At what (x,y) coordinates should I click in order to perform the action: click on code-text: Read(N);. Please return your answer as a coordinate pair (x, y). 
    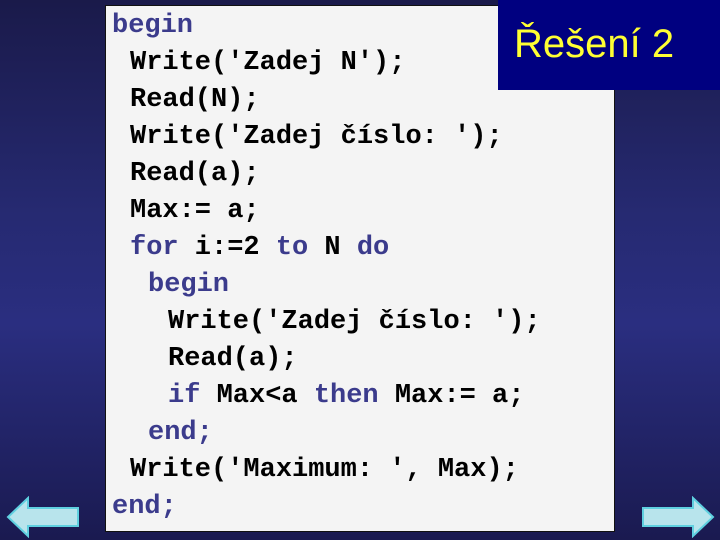
    Looking at the image, I should click on (195, 100).